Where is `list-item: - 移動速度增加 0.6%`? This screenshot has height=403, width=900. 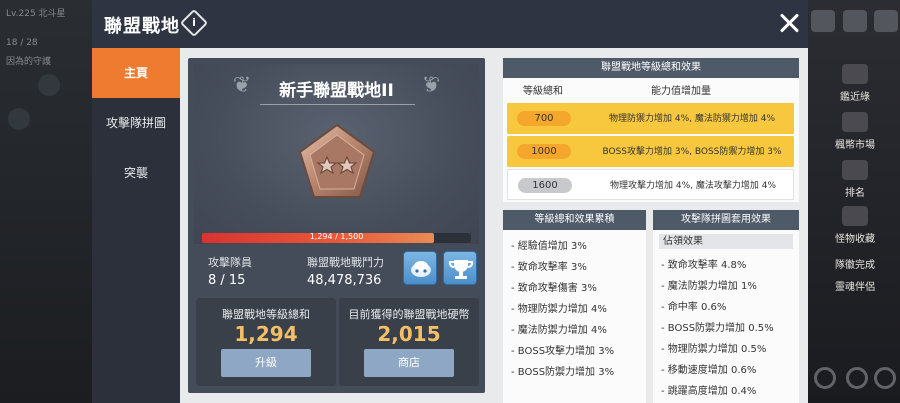 list-item: - 移動速度增加 0.6% is located at coordinates (709, 370).